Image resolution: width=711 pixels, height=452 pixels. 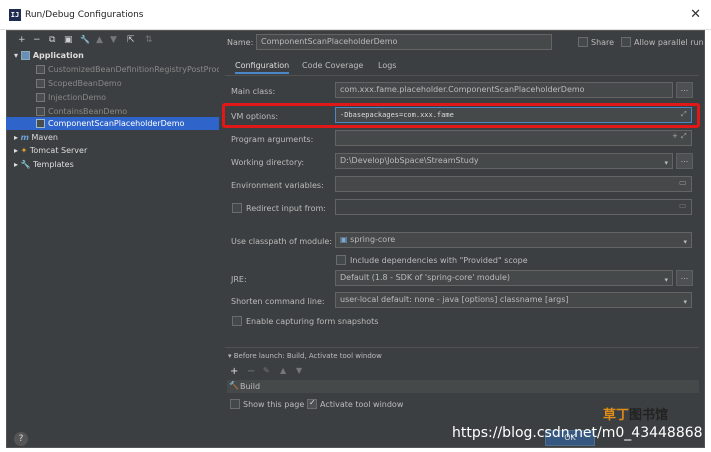 What do you see at coordinates (85, 39) in the screenshot?
I see `wrench-icon: 🔧` at bounding box center [85, 39].